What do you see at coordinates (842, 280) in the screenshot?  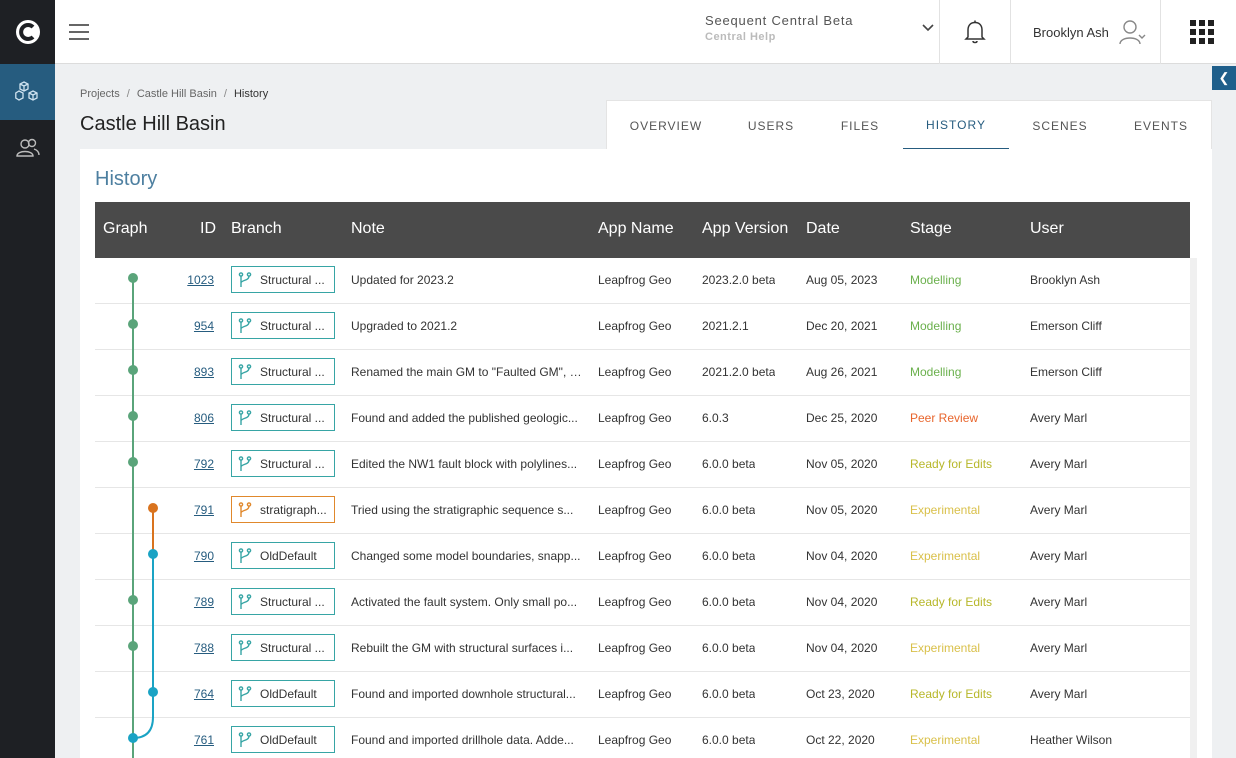 I see `date-cell: Aug 05, 2023` at bounding box center [842, 280].